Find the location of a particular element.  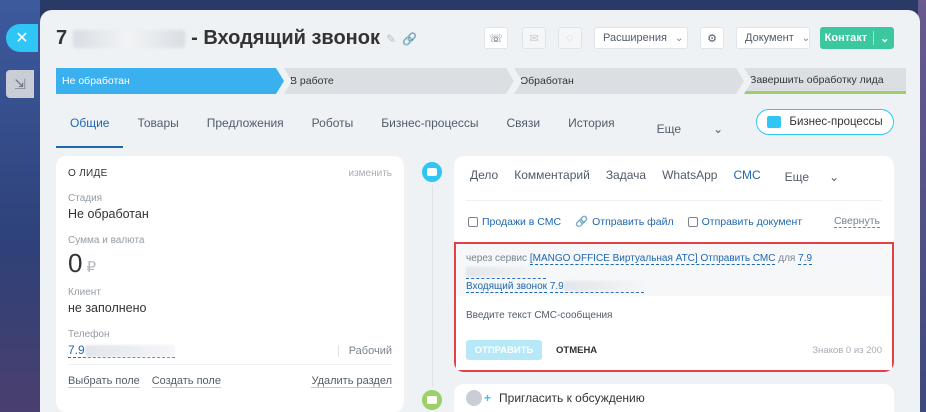

phone-type: Рабочий is located at coordinates (364, 350).